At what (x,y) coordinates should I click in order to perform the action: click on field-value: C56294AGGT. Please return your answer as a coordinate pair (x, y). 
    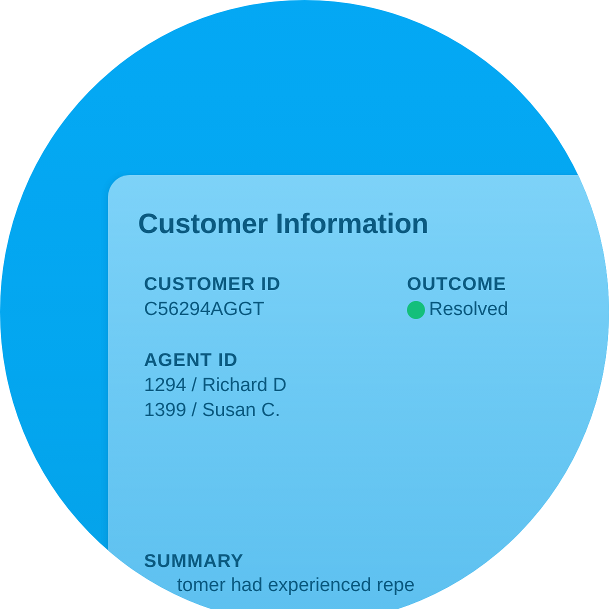
    Looking at the image, I should click on (204, 310).